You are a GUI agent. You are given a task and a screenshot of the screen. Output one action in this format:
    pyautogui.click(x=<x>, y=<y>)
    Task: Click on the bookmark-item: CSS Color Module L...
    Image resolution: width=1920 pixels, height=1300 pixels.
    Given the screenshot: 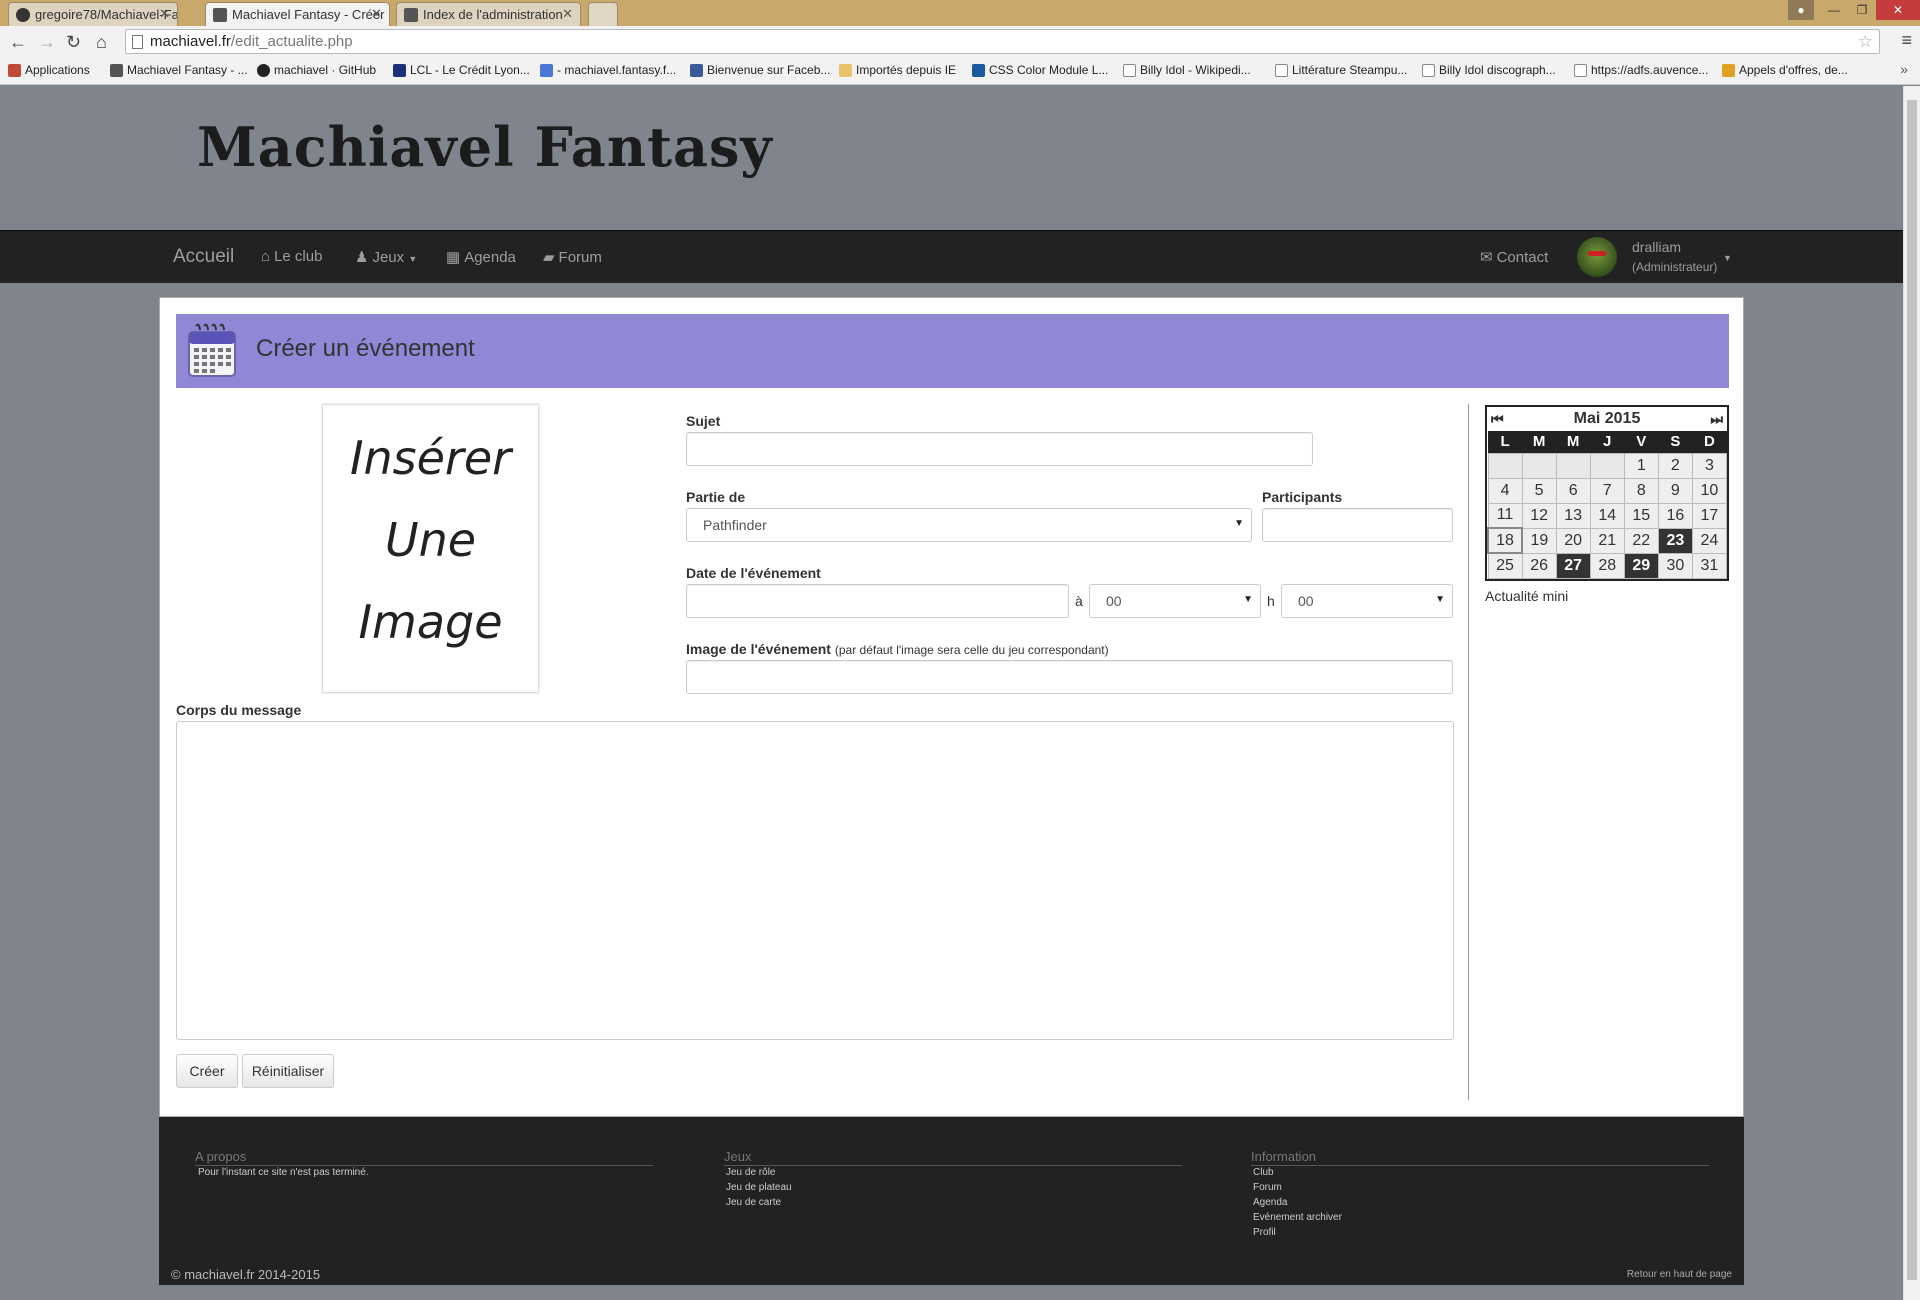 What is the action you would take?
    pyautogui.click(x=1040, y=70)
    